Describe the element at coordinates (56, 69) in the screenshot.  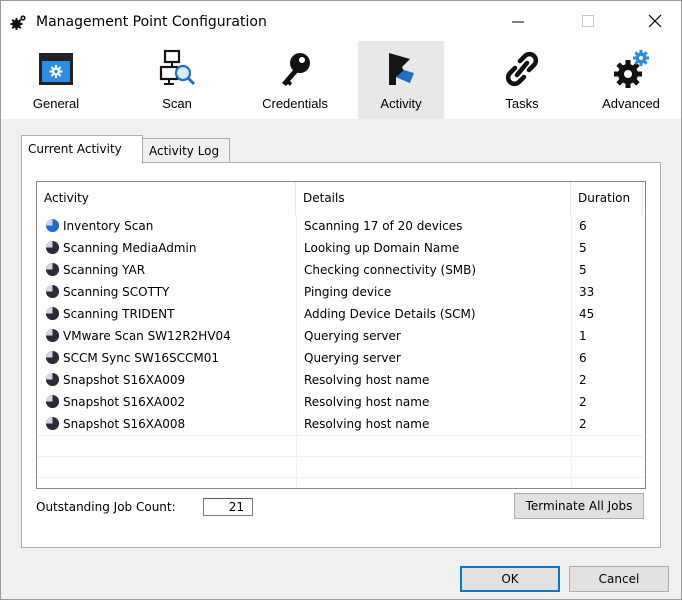
I see `general-window-icon` at that location.